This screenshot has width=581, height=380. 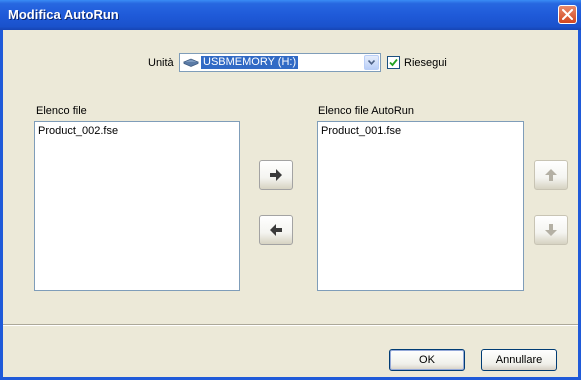 I want to click on arrow-left-icon, so click(x=276, y=230).